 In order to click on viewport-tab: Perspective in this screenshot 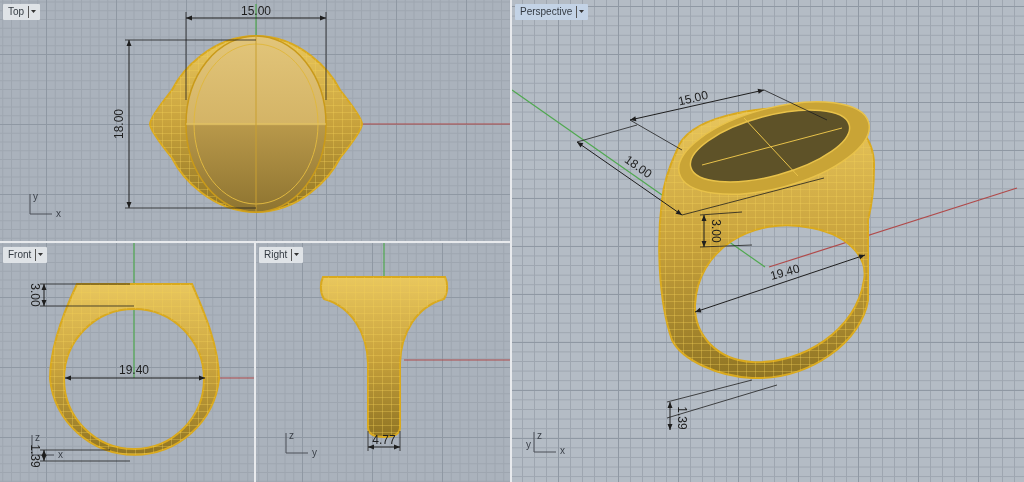, I will do `click(552, 12)`.